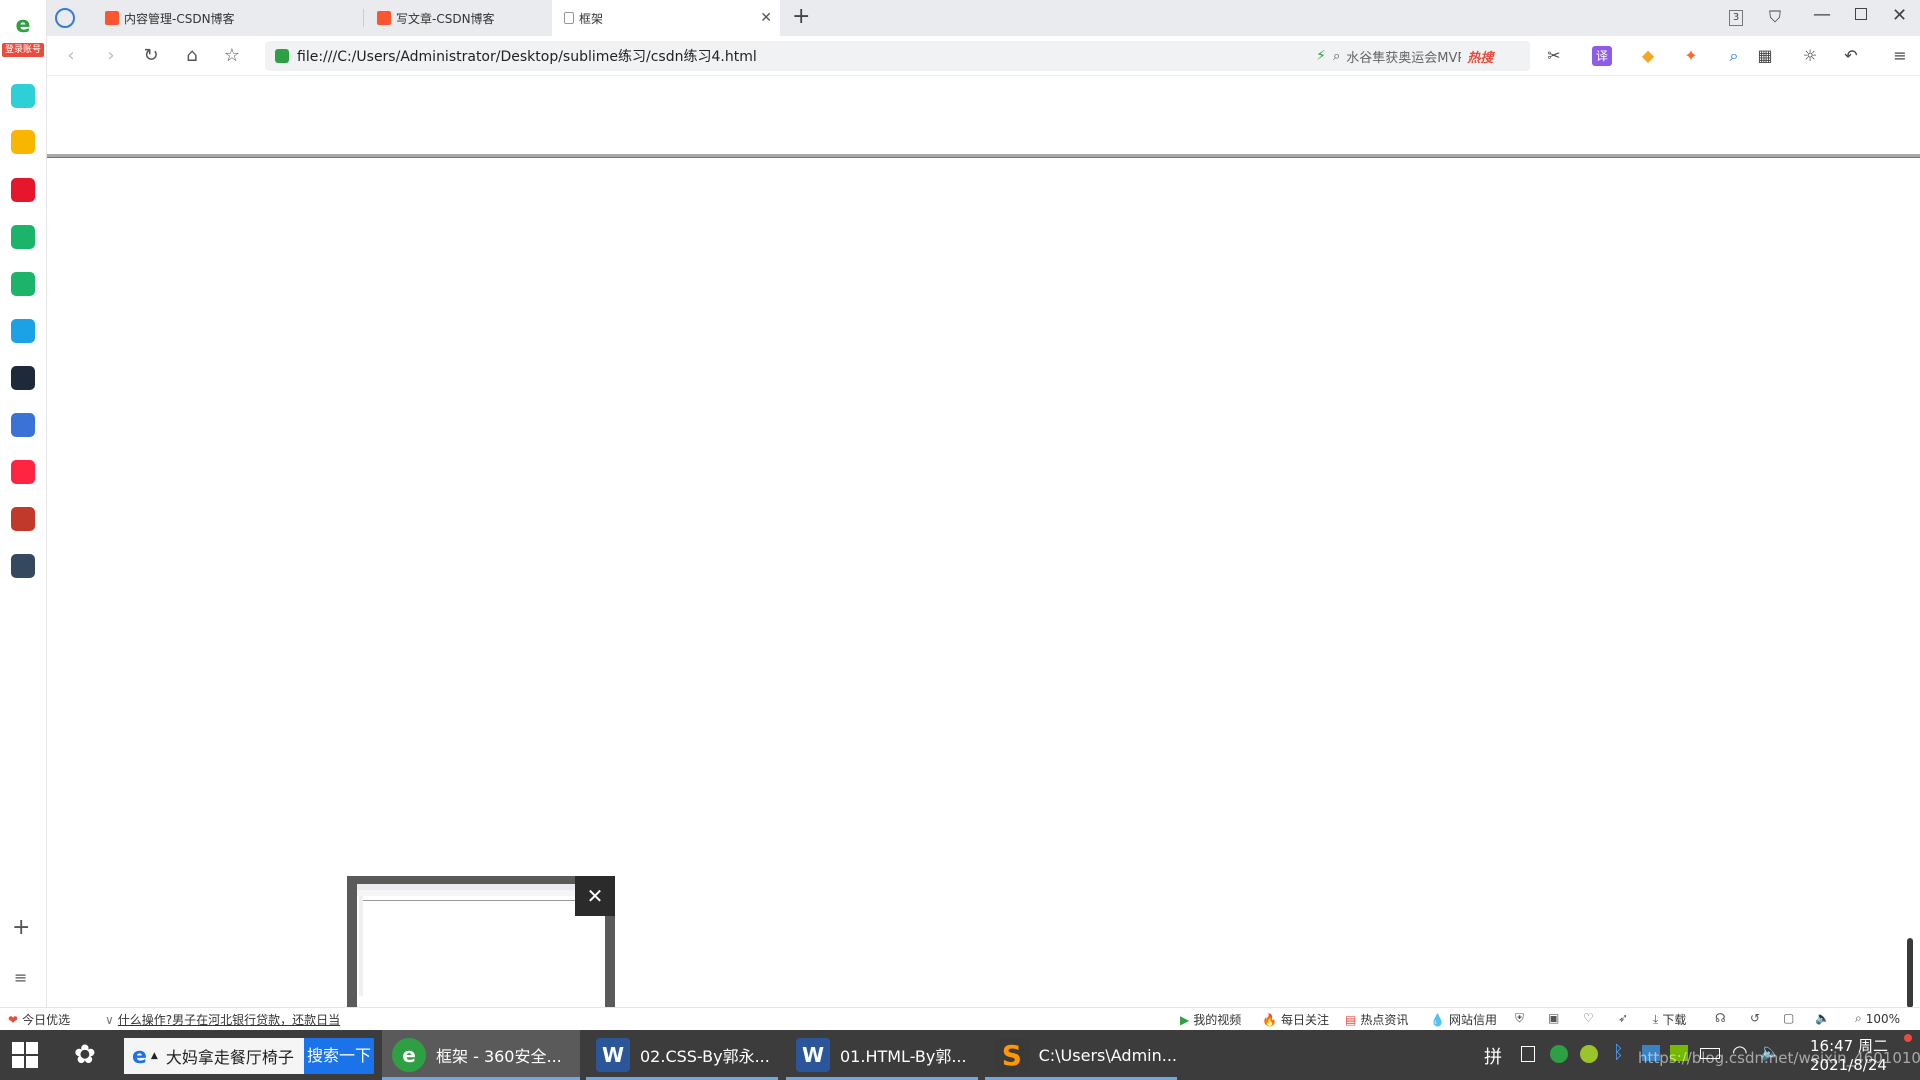  I want to click on close-preview-icon: ✕, so click(595, 896).